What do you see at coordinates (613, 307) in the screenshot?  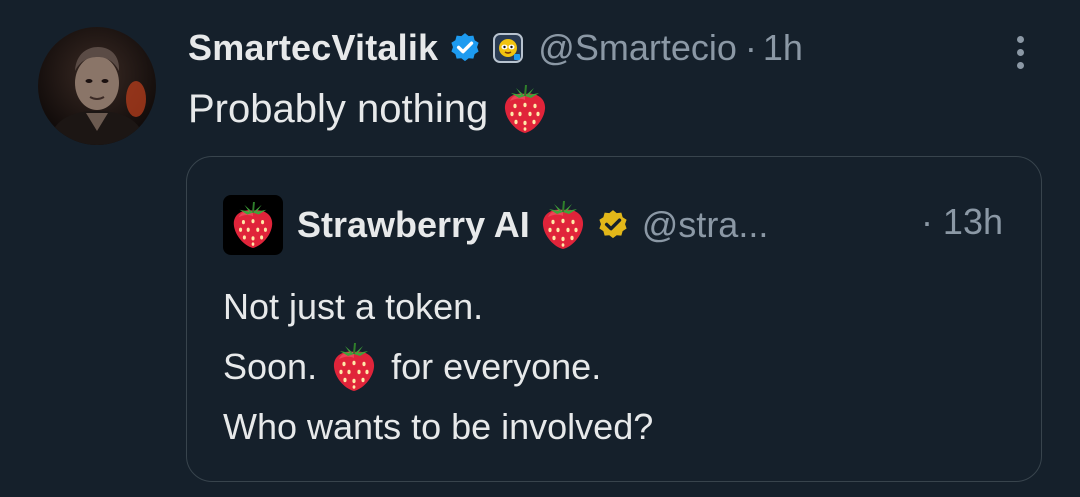 I see `quoted-text-line: Not just a token.` at bounding box center [613, 307].